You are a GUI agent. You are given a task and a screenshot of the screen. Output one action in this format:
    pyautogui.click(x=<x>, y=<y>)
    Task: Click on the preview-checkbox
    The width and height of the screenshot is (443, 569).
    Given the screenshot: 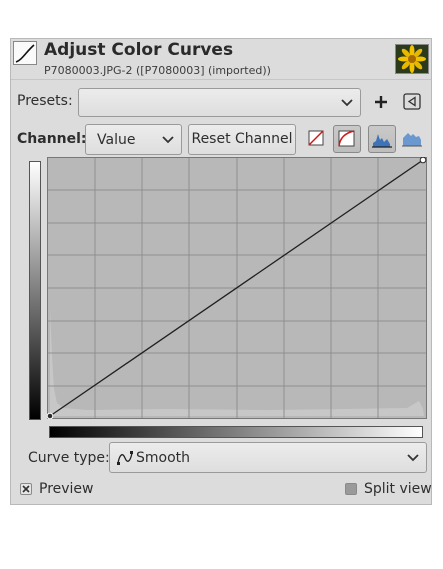 What is the action you would take?
    pyautogui.click(x=26, y=489)
    